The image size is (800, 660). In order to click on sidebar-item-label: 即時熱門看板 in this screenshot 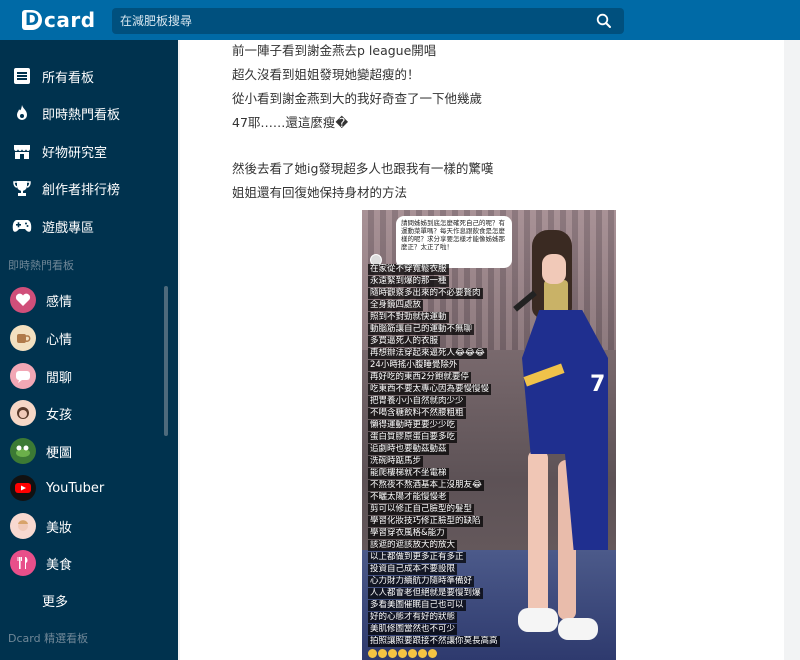, I will do `click(81, 115)`.